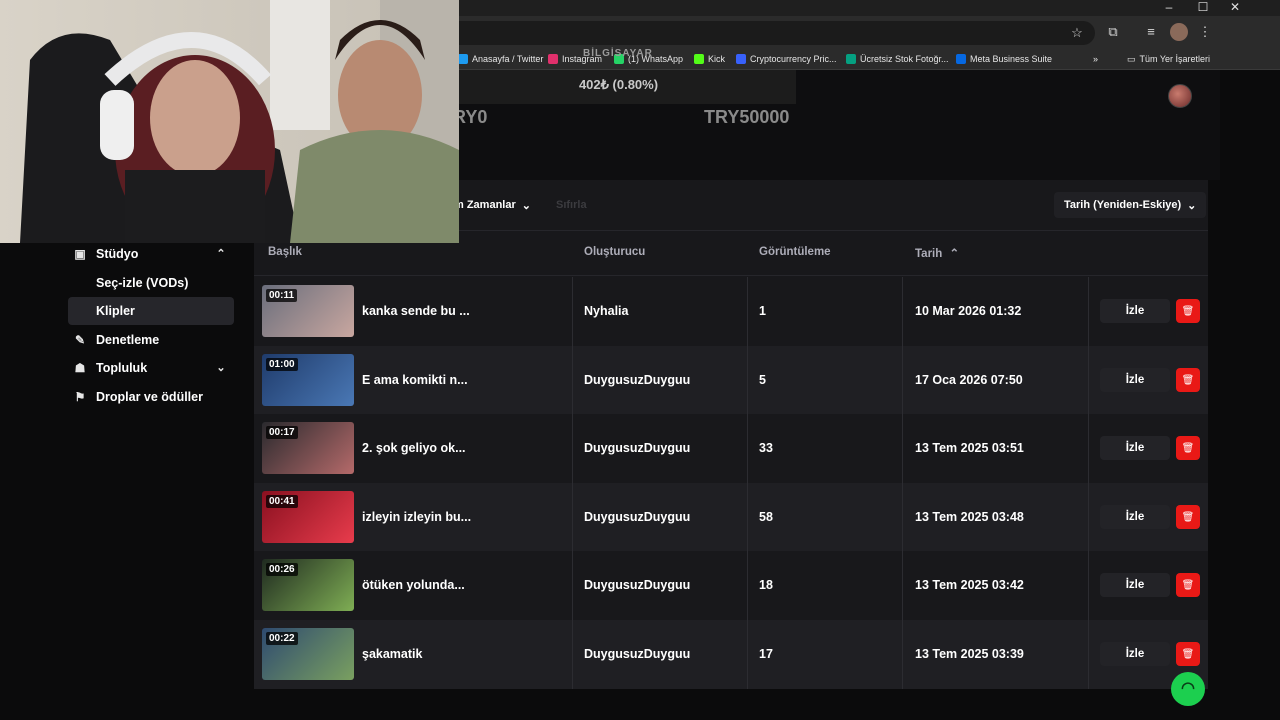 The width and height of the screenshot is (1280, 720). What do you see at coordinates (221, 368) in the screenshot?
I see `chevron-down-icon: ⌄` at bounding box center [221, 368].